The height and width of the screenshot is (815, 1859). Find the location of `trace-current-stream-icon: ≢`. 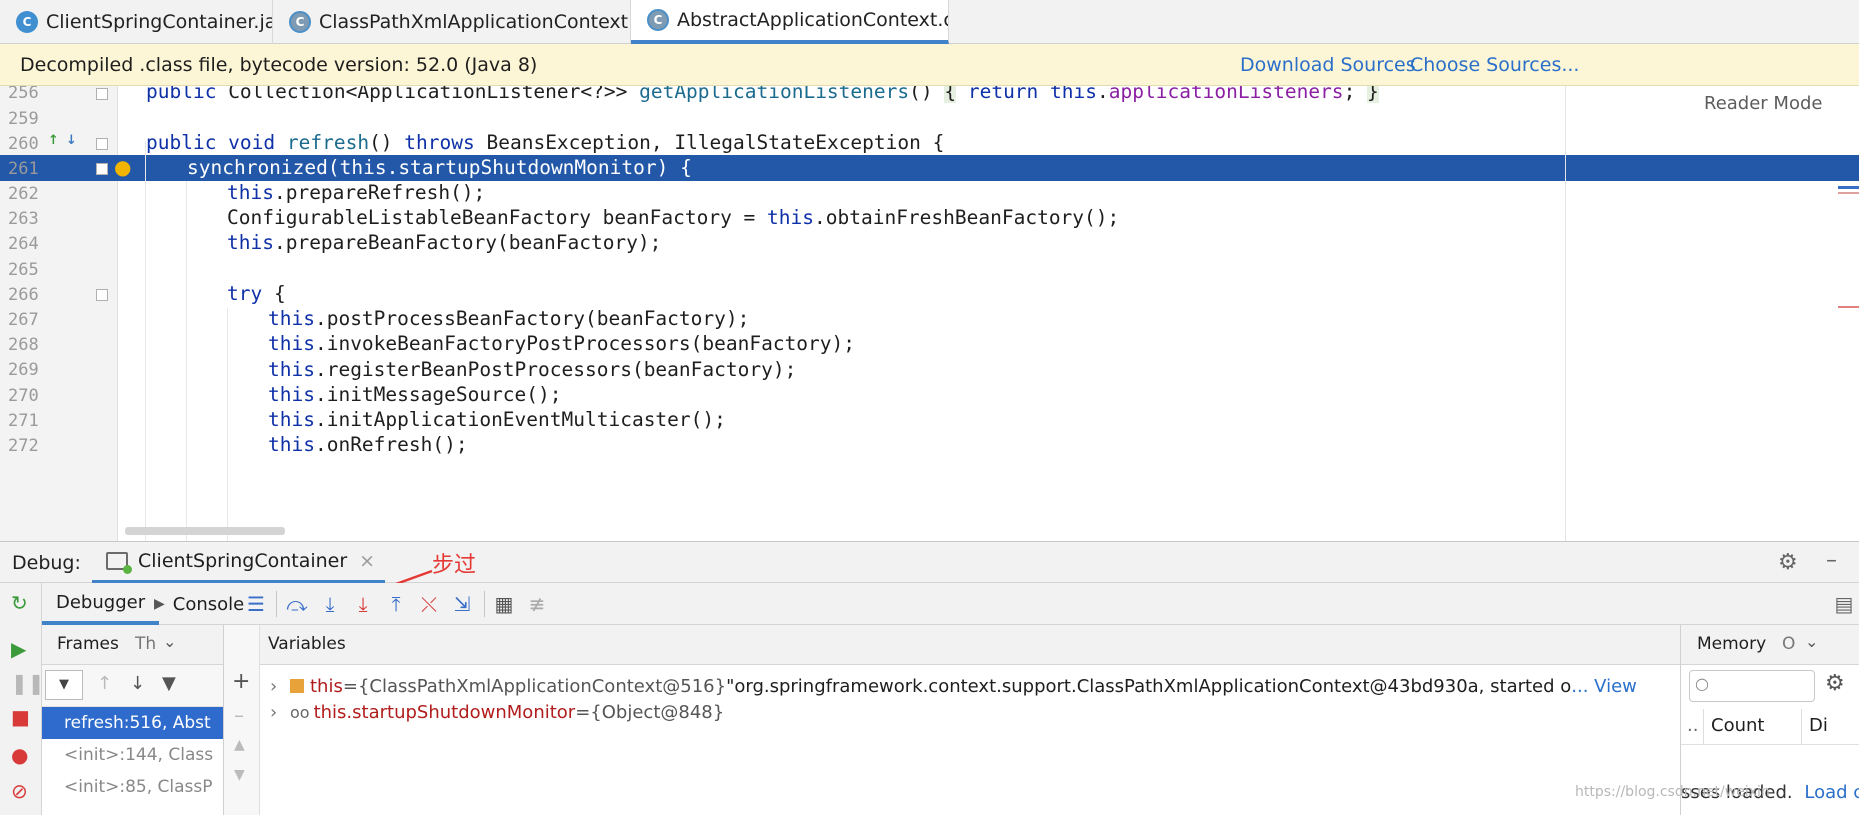

trace-current-stream-icon: ≢ is located at coordinates (537, 604).